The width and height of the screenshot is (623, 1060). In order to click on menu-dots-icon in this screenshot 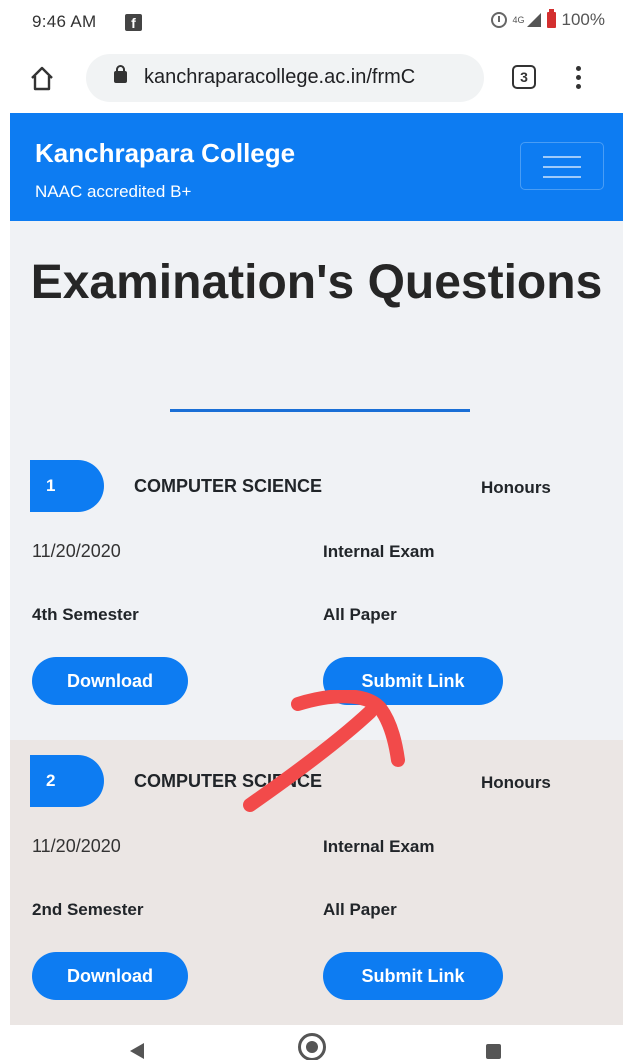, I will do `click(579, 79)`.